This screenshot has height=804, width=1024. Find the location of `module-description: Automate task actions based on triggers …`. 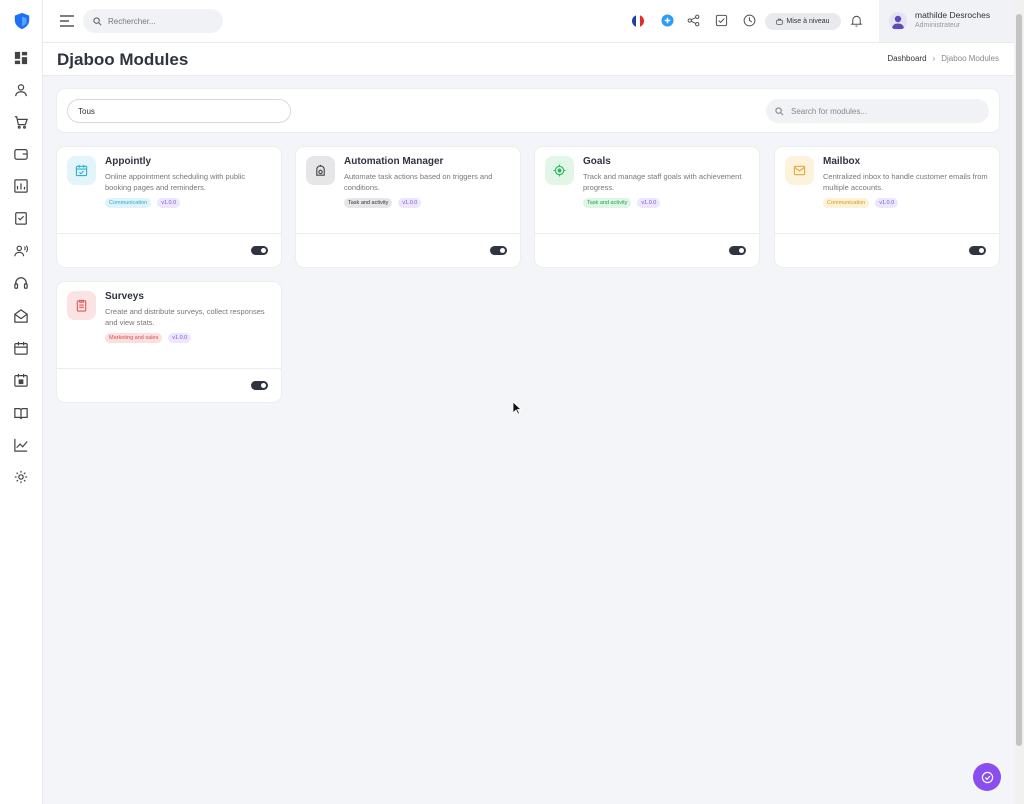

module-description: Automate task actions based on triggers … is located at coordinates (418, 182).